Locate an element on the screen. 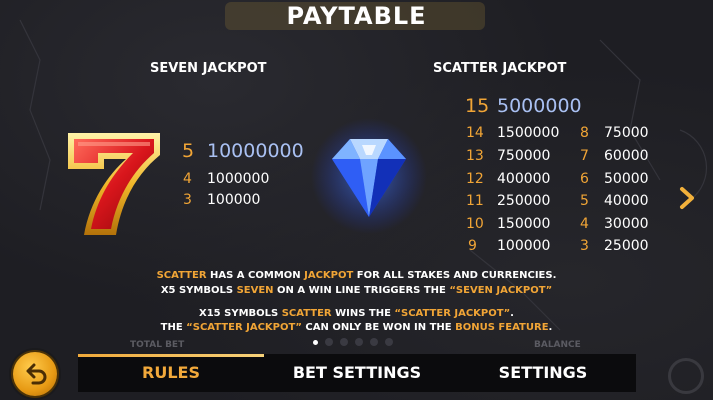 Image resolution: width=713 pixels, height=400 pixels. back-arrow-icon is located at coordinates (36, 374).